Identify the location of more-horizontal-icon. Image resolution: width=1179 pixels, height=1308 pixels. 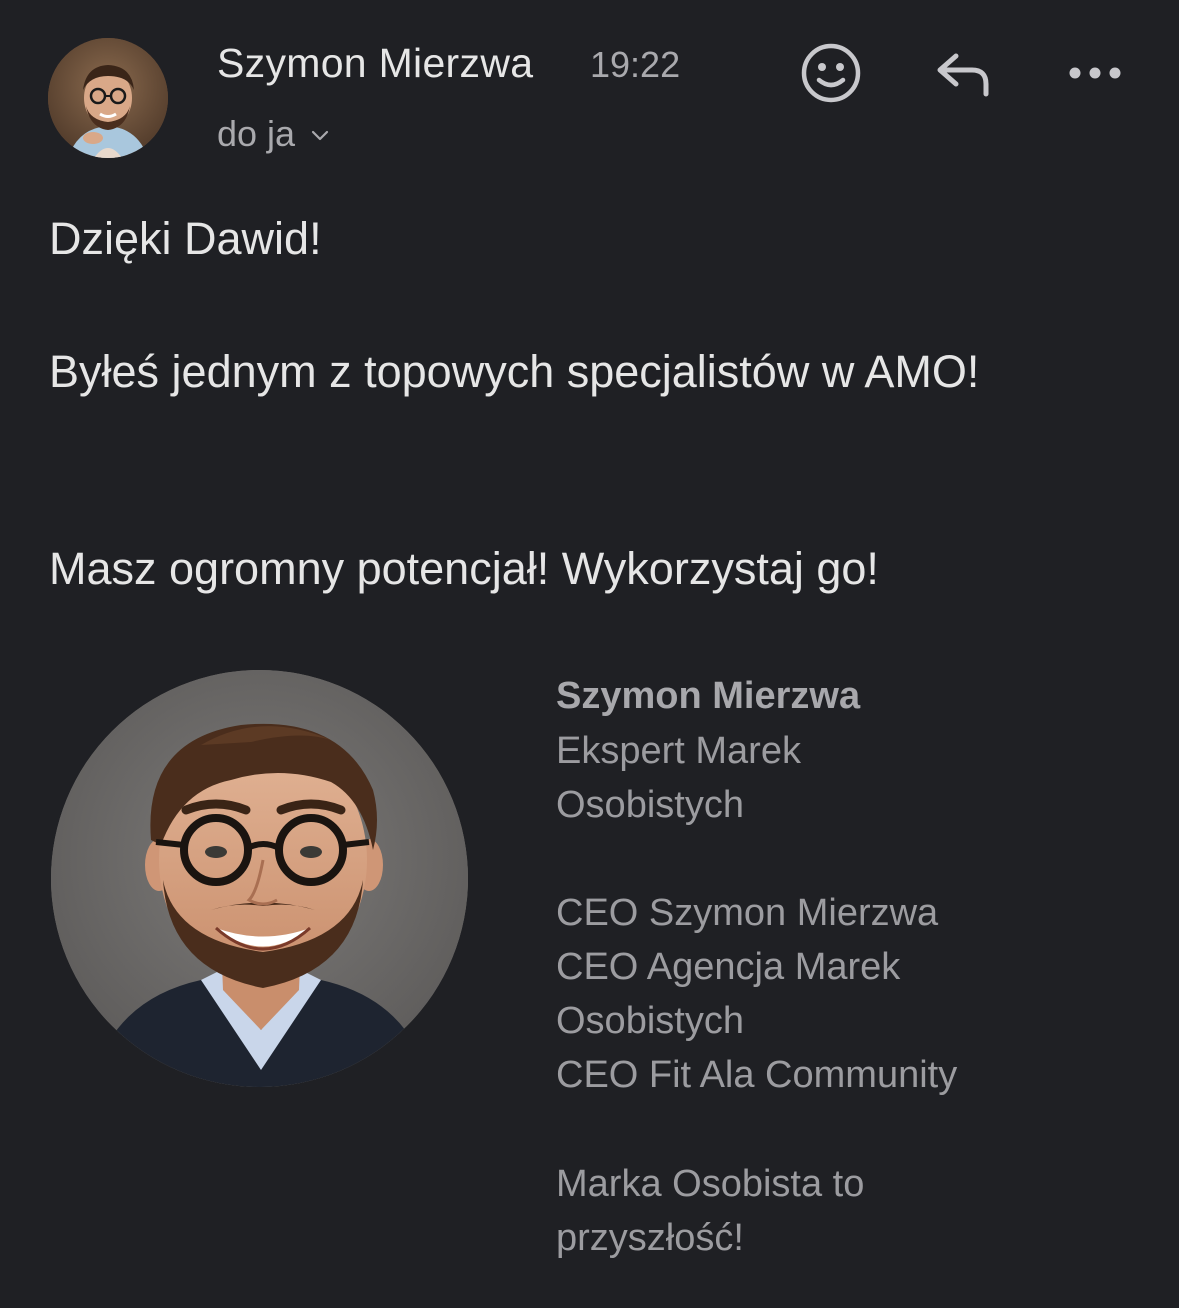
(1095, 75).